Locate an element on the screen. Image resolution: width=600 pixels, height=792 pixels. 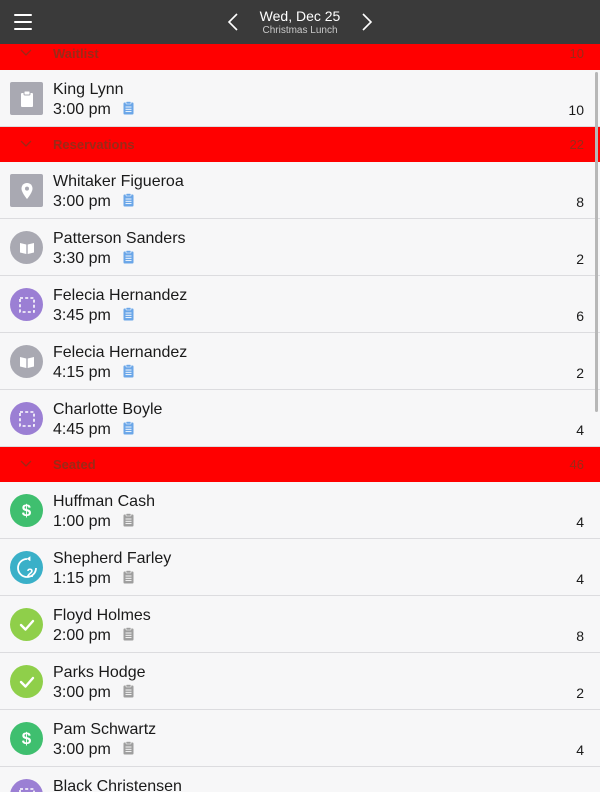
list-item: Felecia Hernandez 4:15 pm 2 is located at coordinates (300, 361).